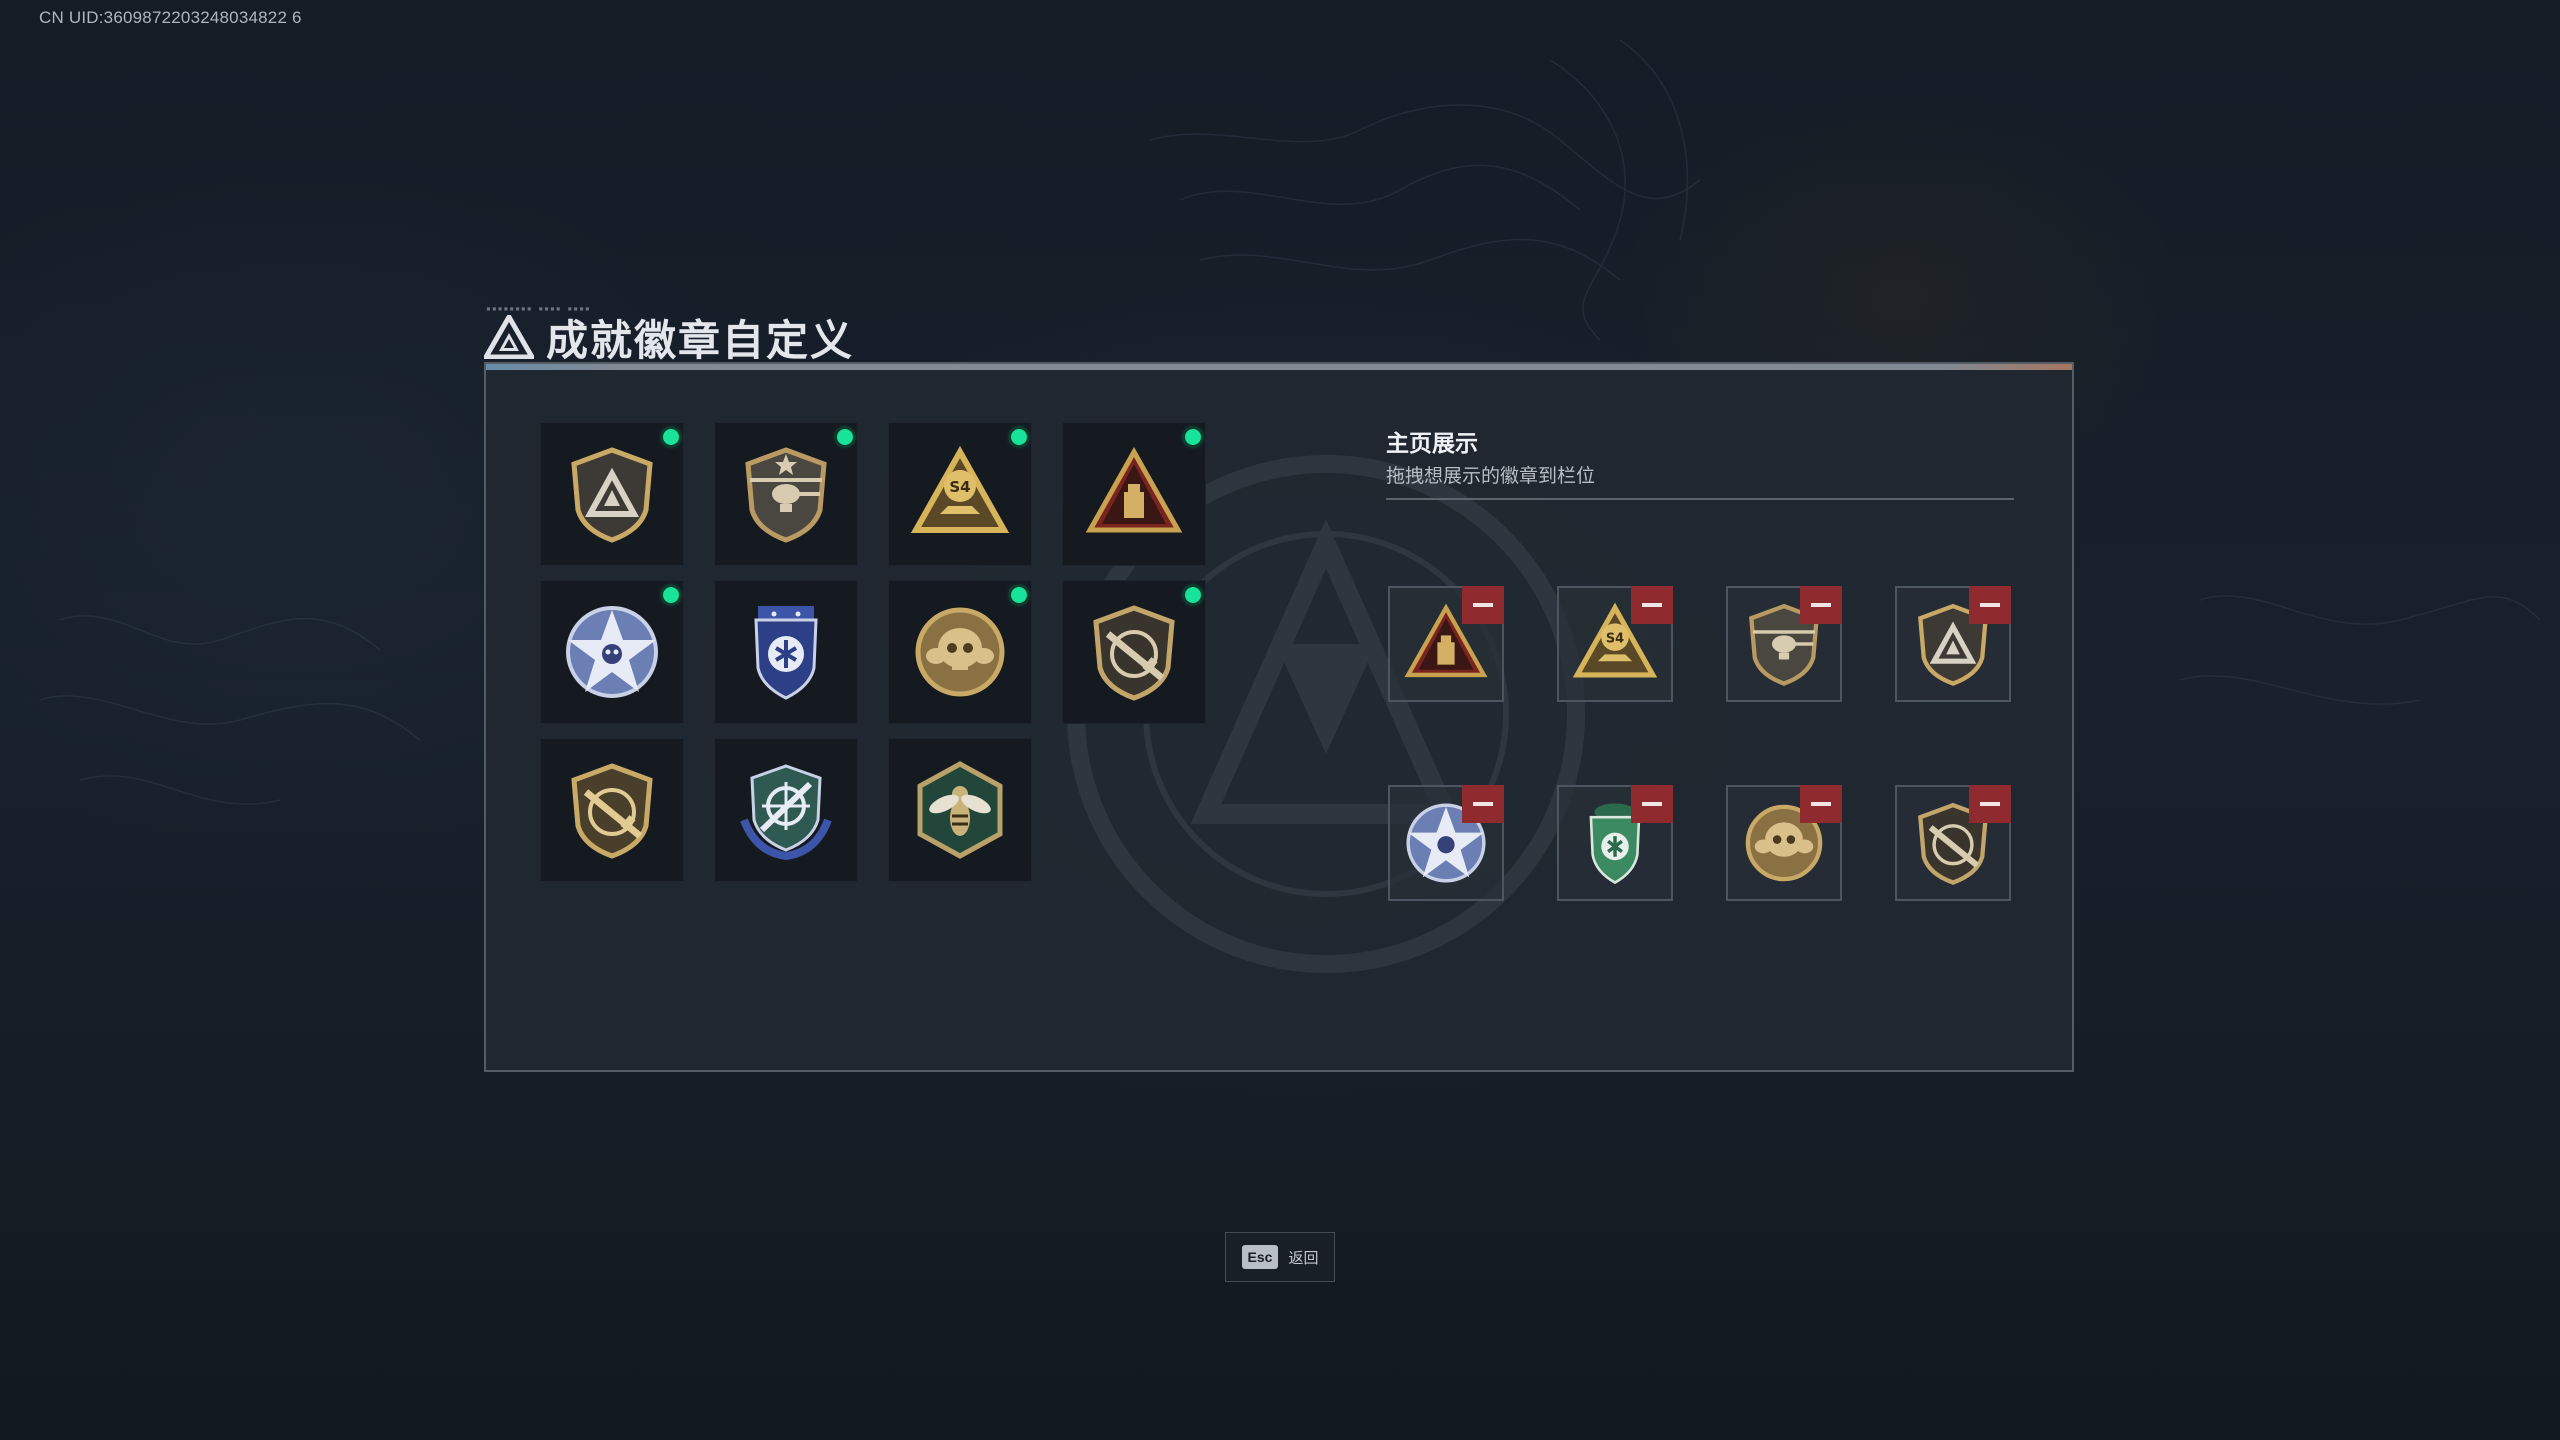 This screenshot has width=2560, height=1440. Describe the element at coordinates (1279, 367) in the screenshot. I see `panel-top-bar` at that location.